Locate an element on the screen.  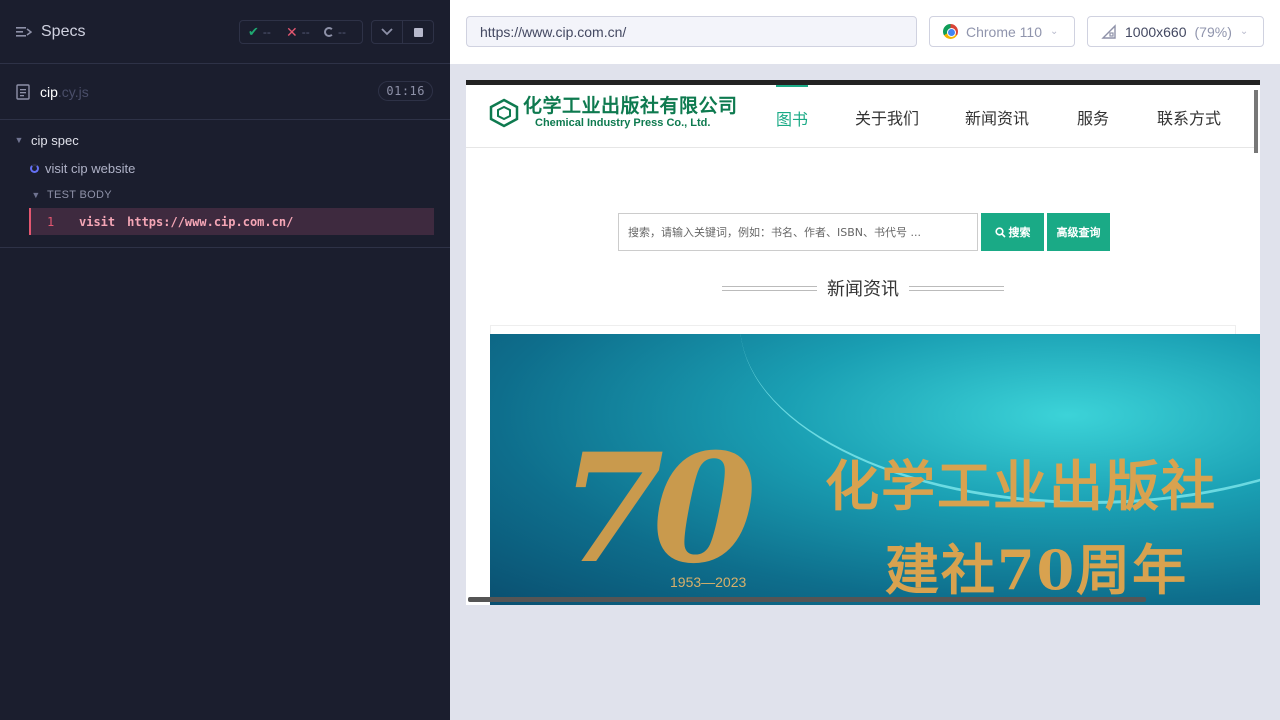
specs-title: Specs is located at coordinates (63, 31).